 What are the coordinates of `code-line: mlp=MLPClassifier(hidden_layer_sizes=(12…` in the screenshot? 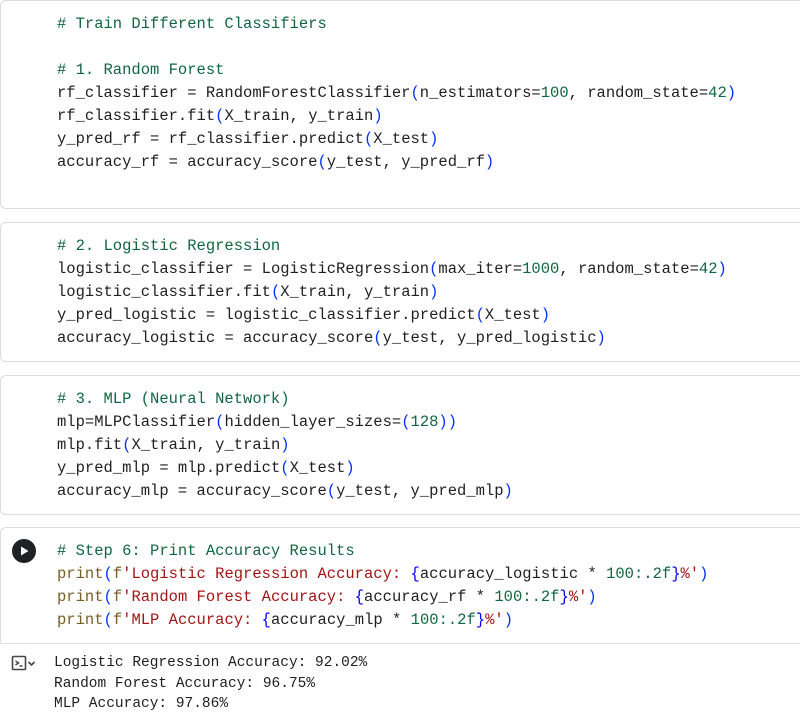 It's located at (257, 422).